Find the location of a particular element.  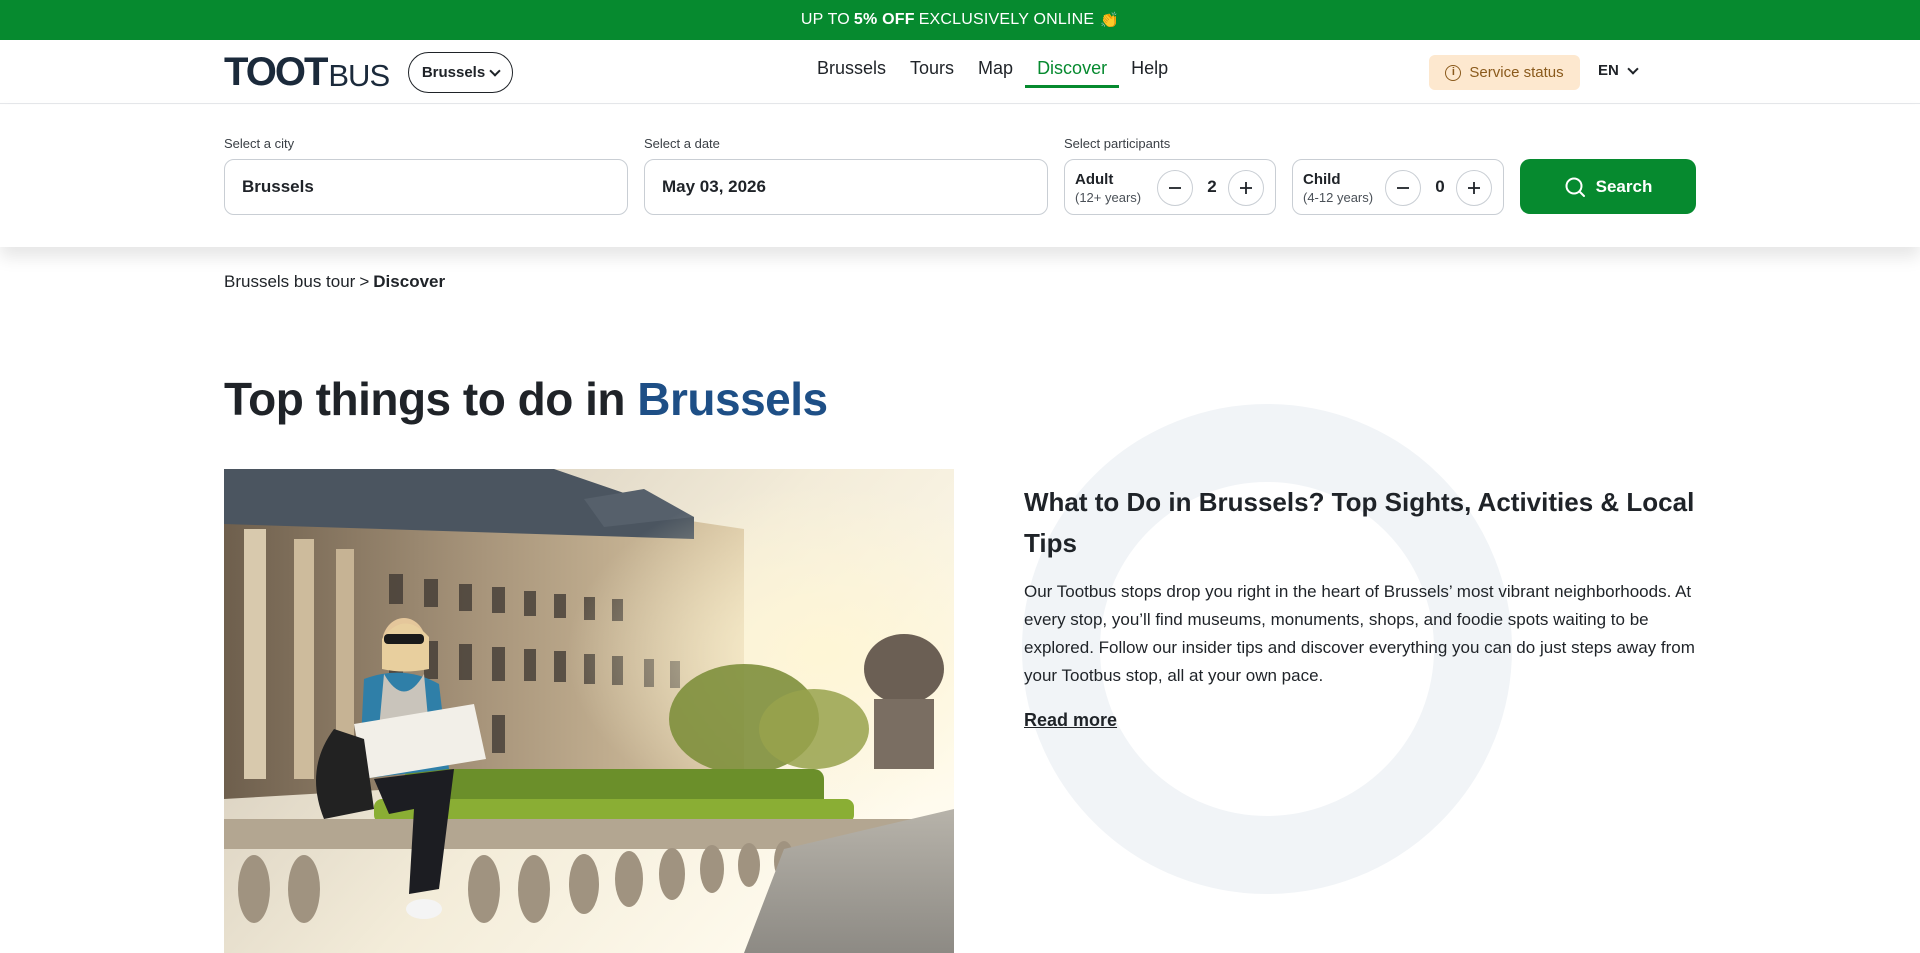

nav-help: Help is located at coordinates (1149, 73).